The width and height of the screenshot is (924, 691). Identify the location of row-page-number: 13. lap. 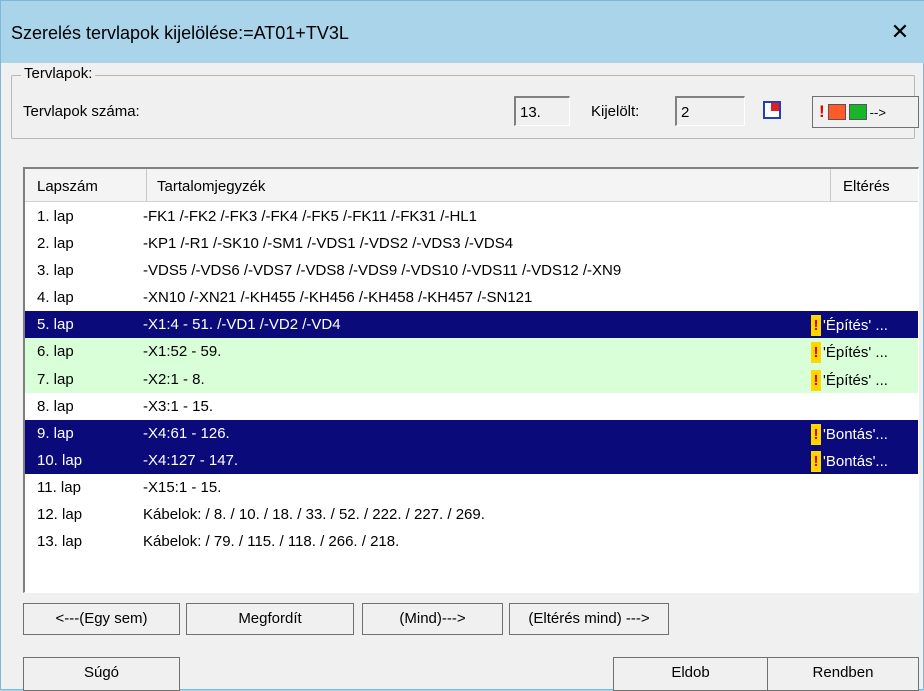
(60, 542).